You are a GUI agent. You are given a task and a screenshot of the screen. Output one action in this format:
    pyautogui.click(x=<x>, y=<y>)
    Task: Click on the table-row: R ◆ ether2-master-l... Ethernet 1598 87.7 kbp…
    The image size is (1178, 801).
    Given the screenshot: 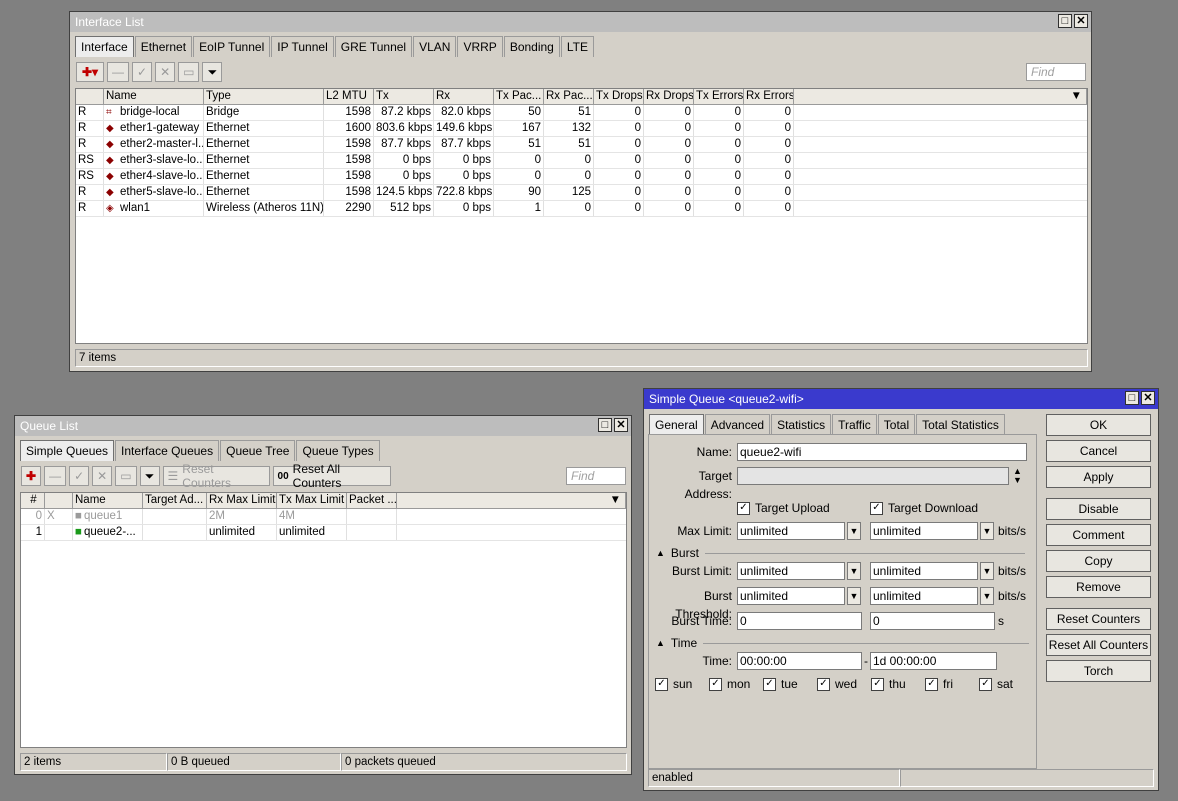 What is the action you would take?
    pyautogui.click(x=581, y=145)
    